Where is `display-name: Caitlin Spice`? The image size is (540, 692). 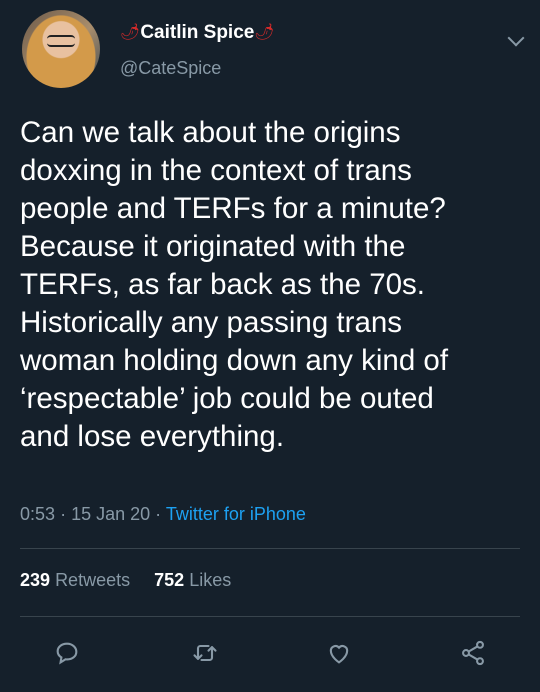
display-name: Caitlin Spice is located at coordinates (197, 33).